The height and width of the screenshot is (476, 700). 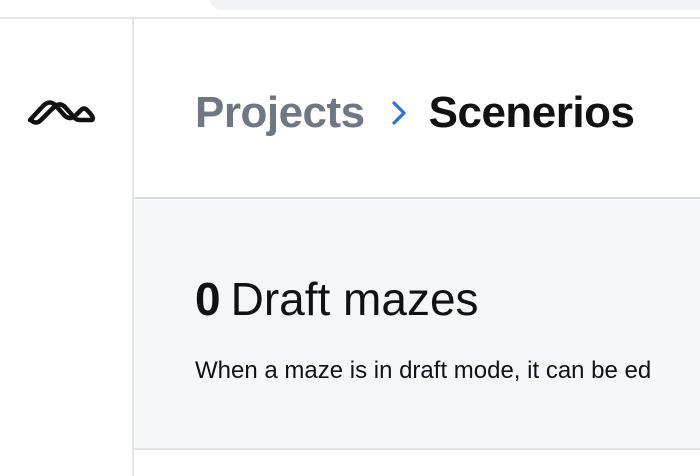 I want to click on draft-count: 0, so click(x=208, y=299).